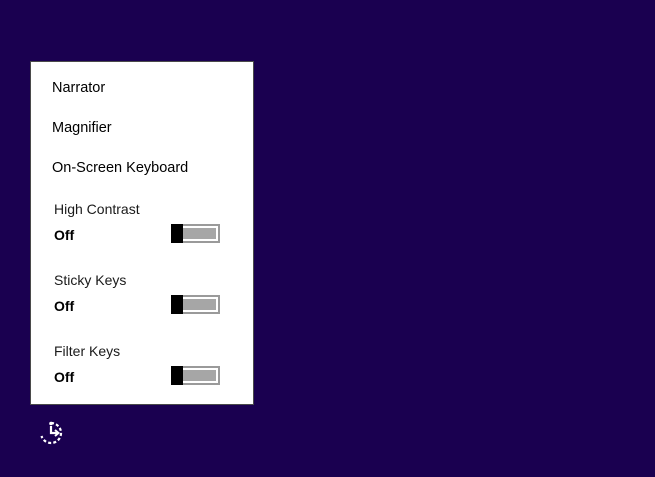  What do you see at coordinates (97, 209) in the screenshot?
I see `high-contrast-label: High Contrast` at bounding box center [97, 209].